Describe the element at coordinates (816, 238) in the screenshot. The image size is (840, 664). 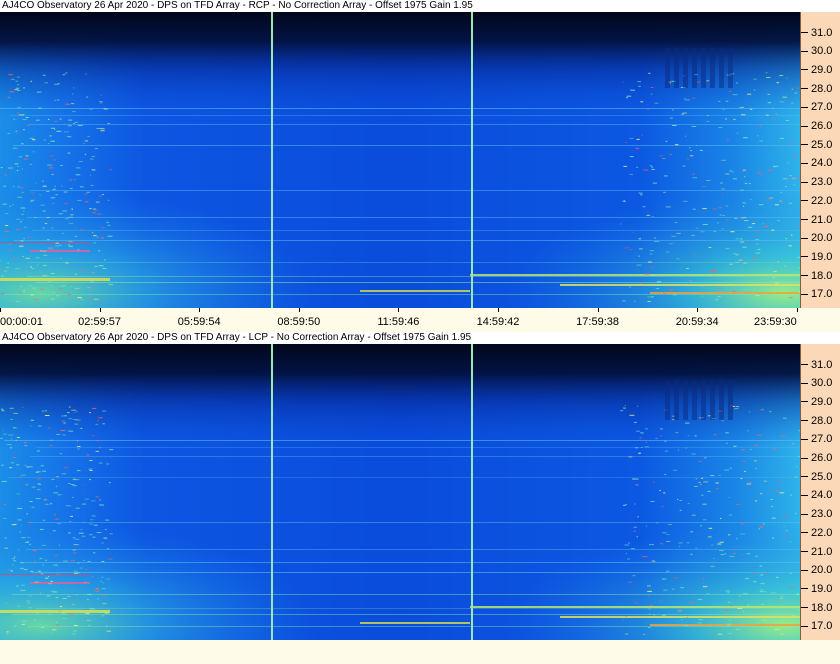
I see `frequency-tick: 20.0` at that location.